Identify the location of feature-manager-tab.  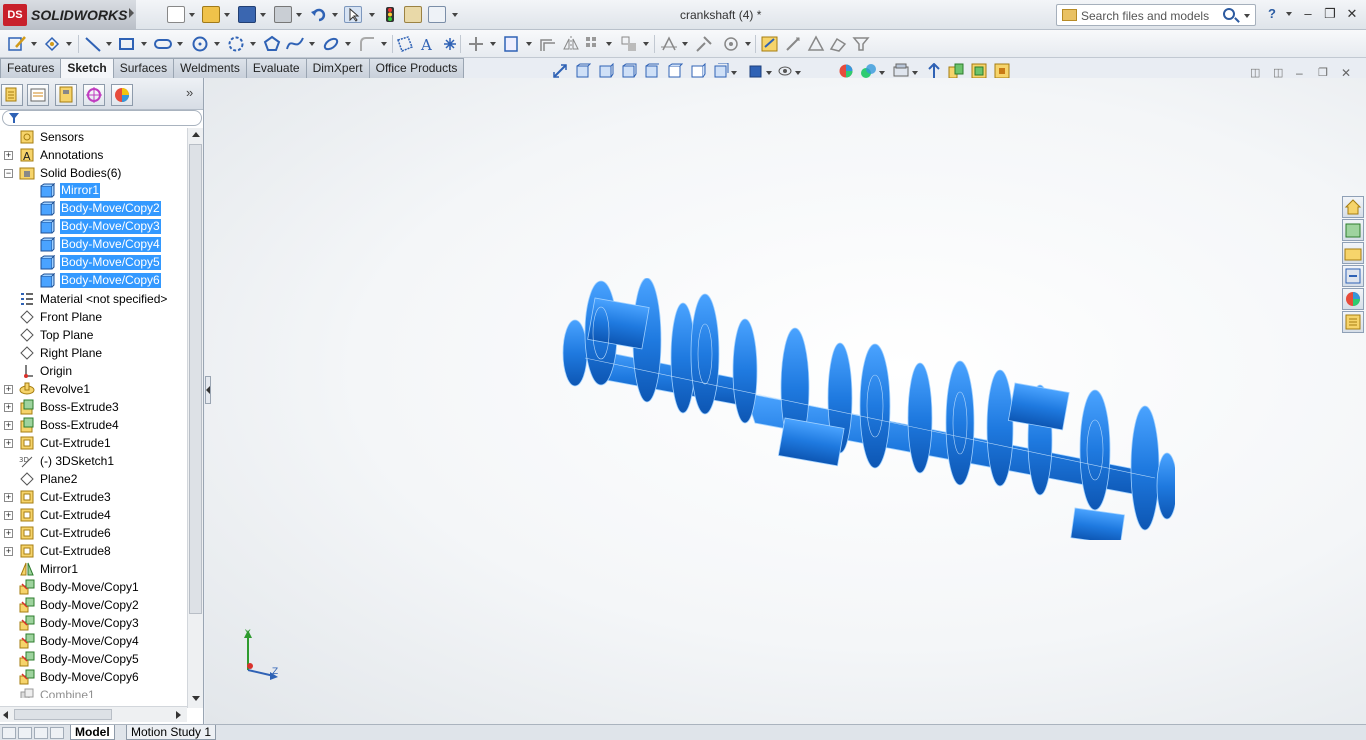
(12, 95).